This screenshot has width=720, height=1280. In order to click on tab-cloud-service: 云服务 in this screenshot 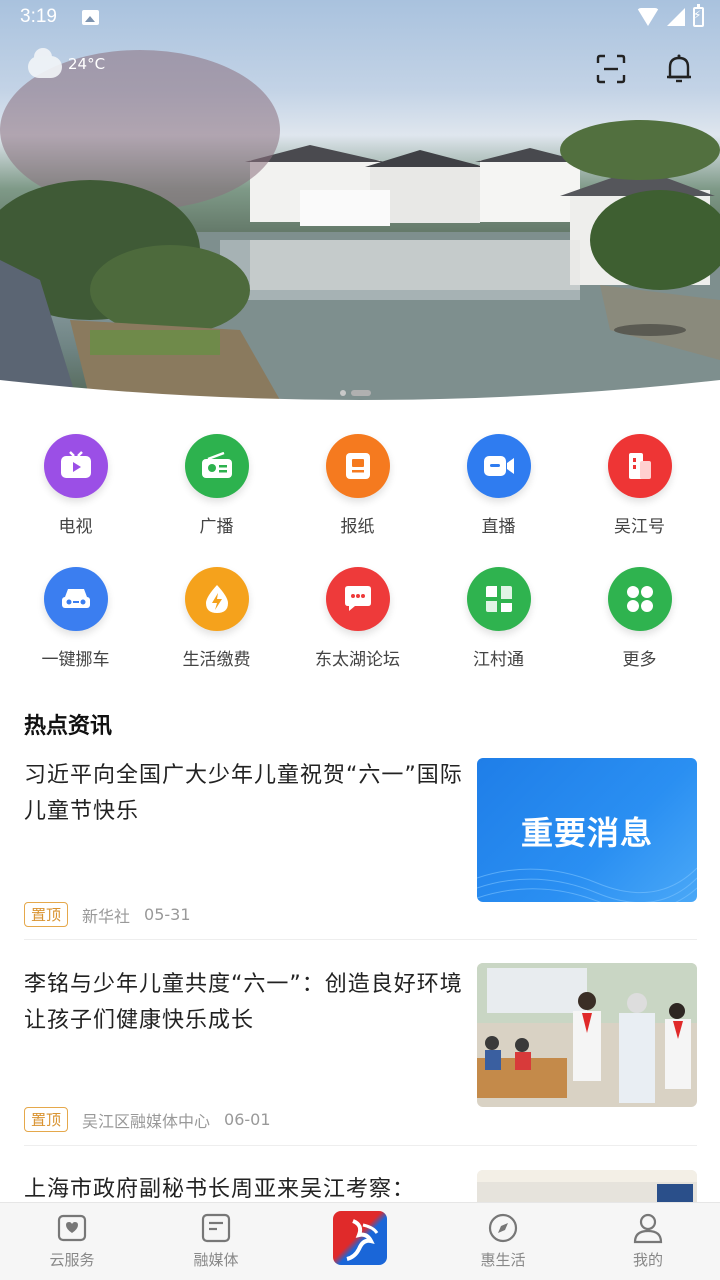, I will do `click(72, 1241)`.